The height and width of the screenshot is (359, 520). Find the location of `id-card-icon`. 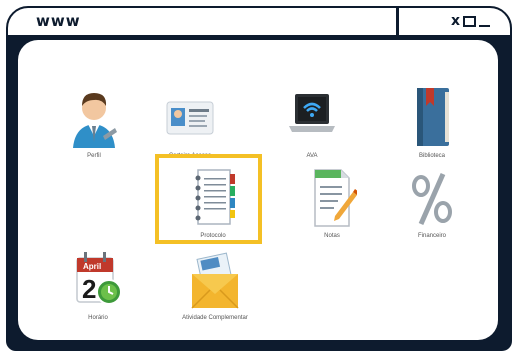

id-card-icon is located at coordinates (190, 118).